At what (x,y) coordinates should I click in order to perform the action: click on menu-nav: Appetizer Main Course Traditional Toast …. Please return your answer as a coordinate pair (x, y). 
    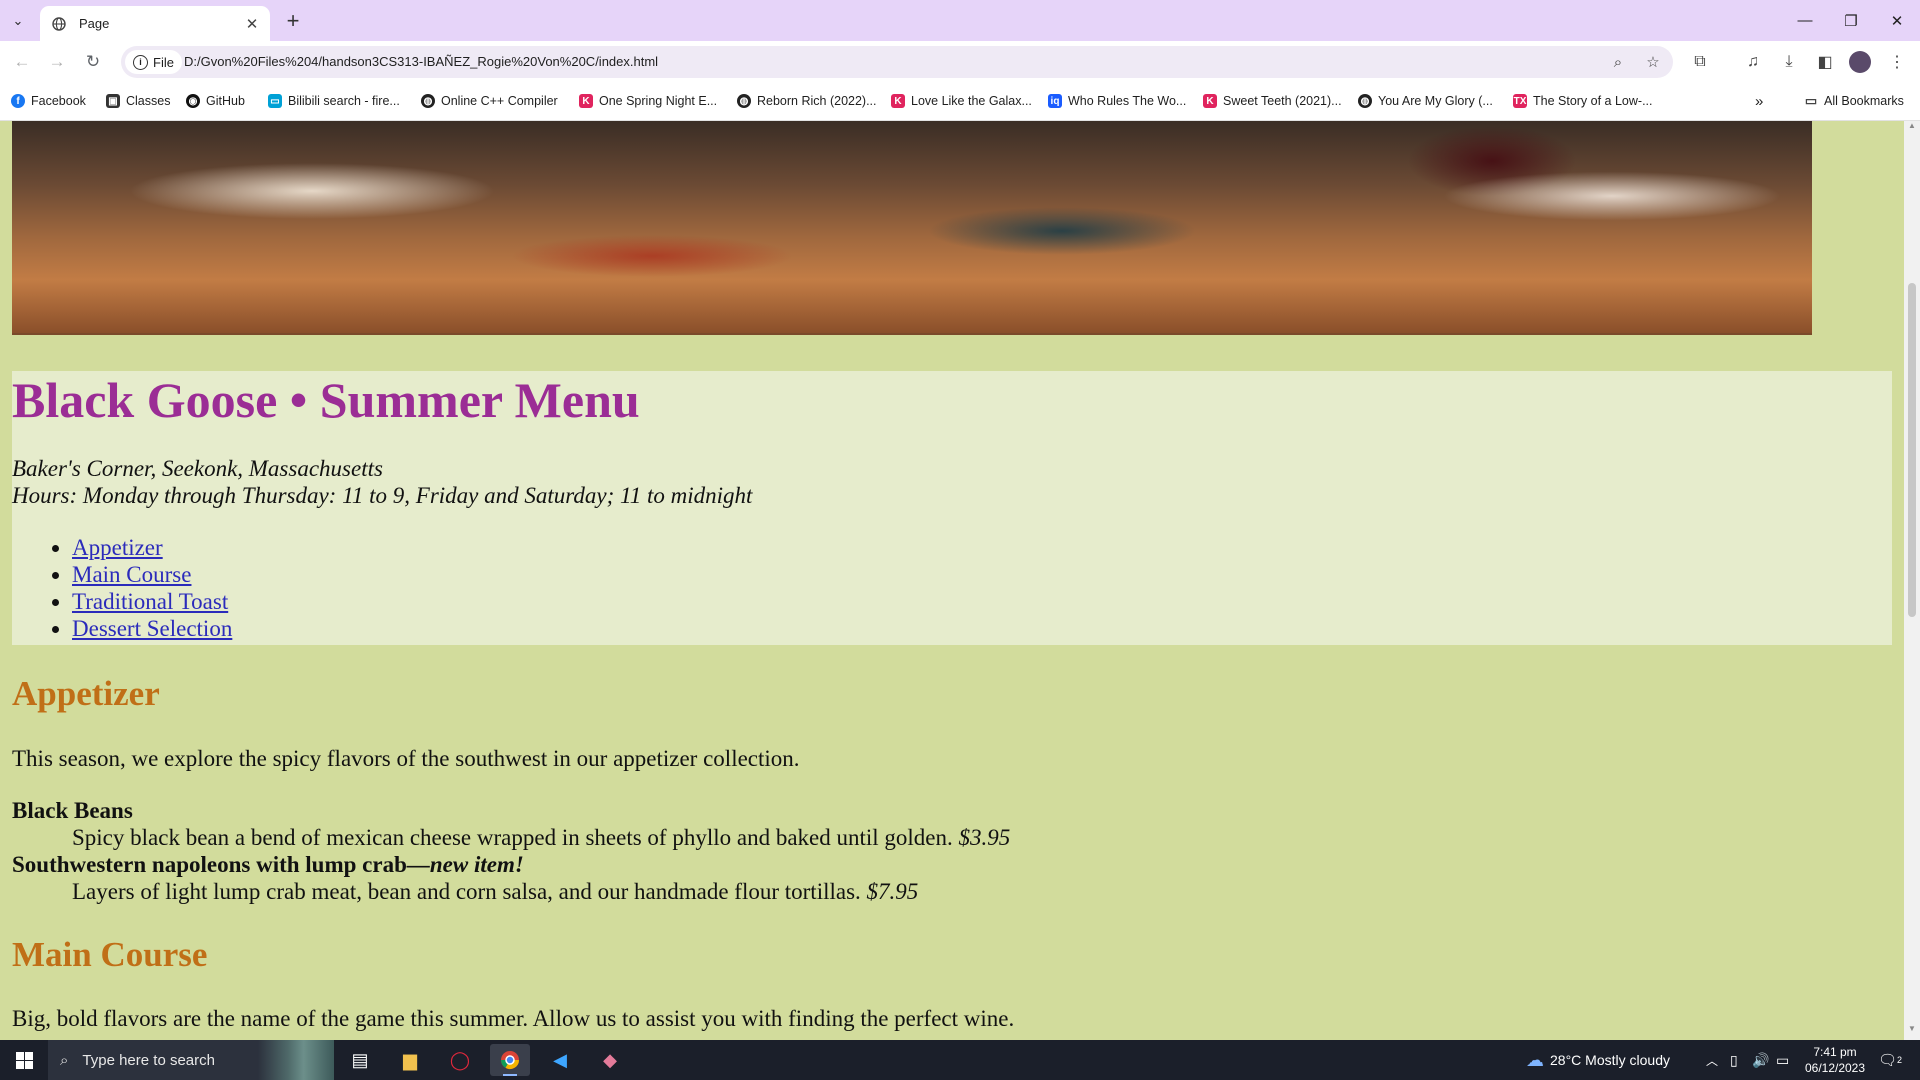
    Looking at the image, I should click on (122, 588).